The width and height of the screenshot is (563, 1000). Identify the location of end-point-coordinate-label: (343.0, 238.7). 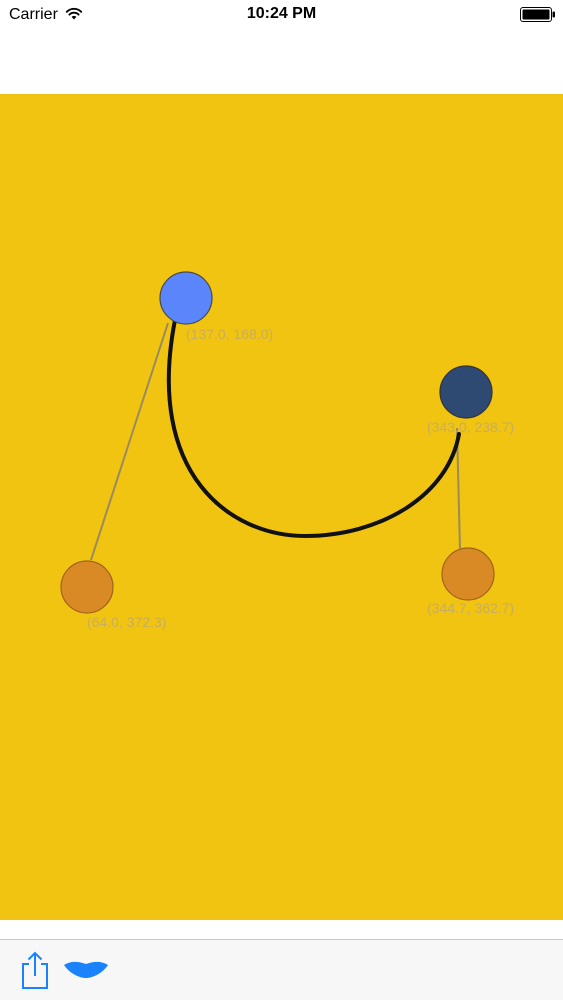
(470, 427).